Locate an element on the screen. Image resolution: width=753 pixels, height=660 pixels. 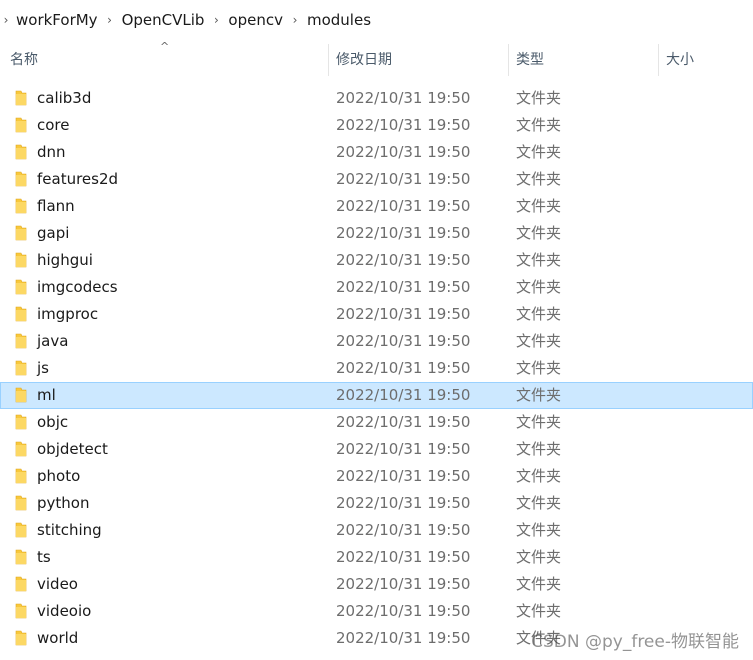
list-item: ts 2022/10/31 19:50 文件夹 is located at coordinates (376, 557).